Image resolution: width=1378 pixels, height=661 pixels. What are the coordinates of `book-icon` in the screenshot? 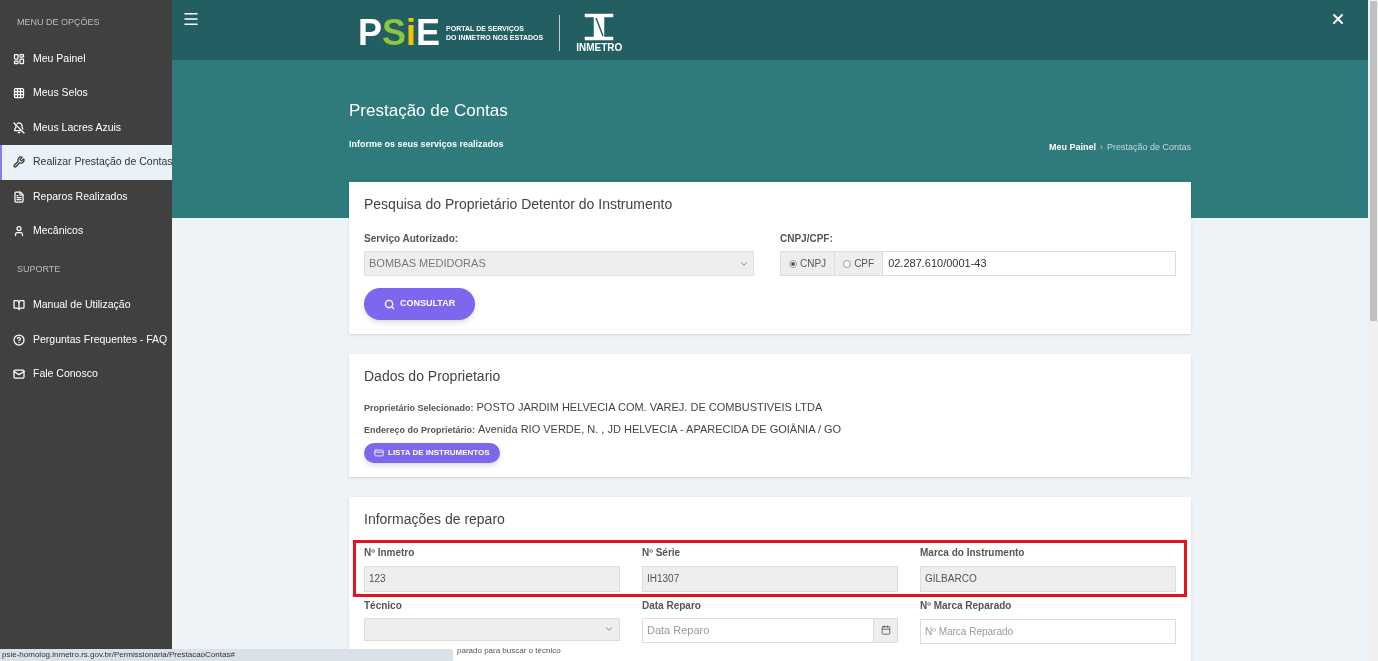 It's located at (19, 305).